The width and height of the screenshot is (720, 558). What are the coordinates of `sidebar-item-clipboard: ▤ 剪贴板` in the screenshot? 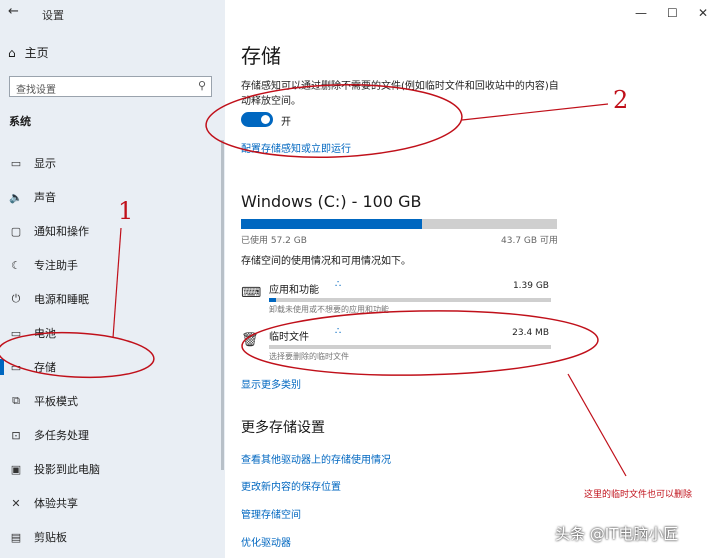 It's located at (112, 537).